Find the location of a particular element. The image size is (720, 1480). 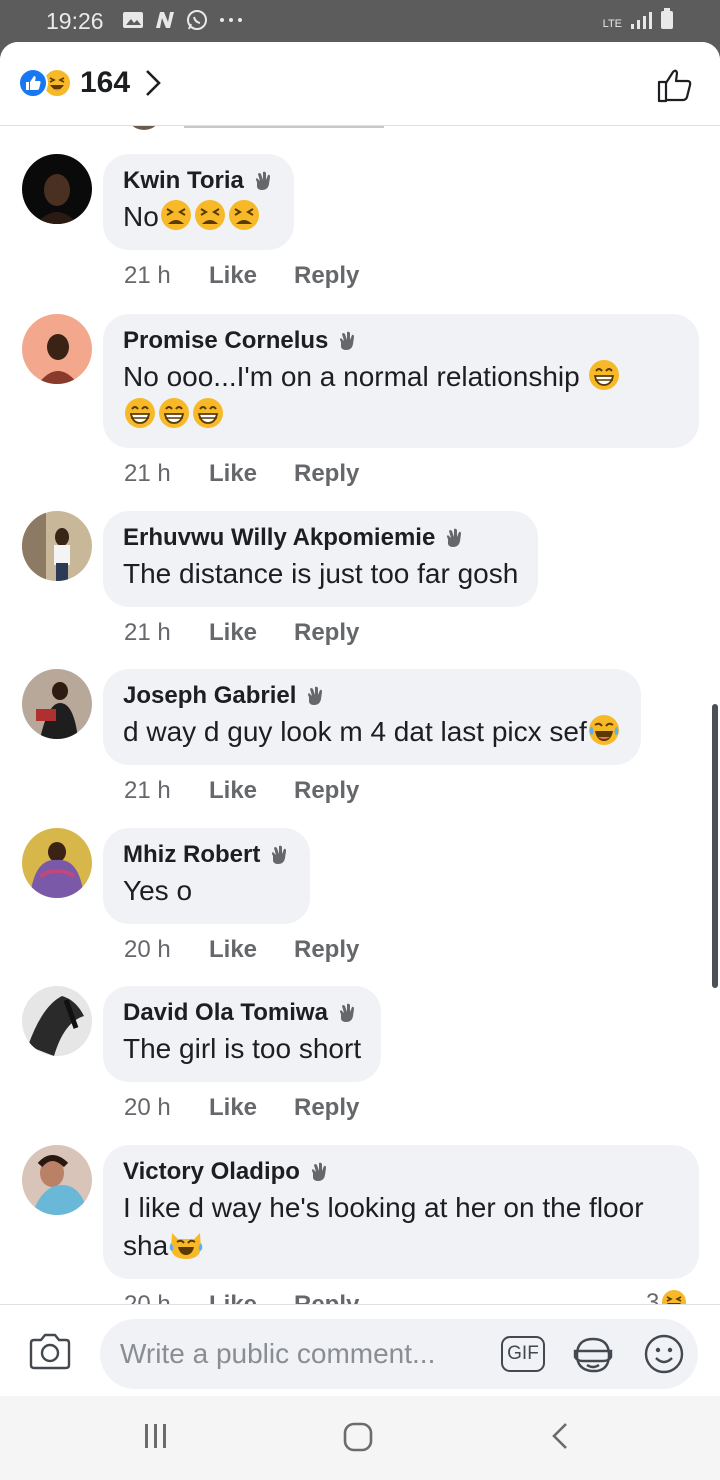

comment-author: Mhiz Robert is located at coordinates (206, 855).